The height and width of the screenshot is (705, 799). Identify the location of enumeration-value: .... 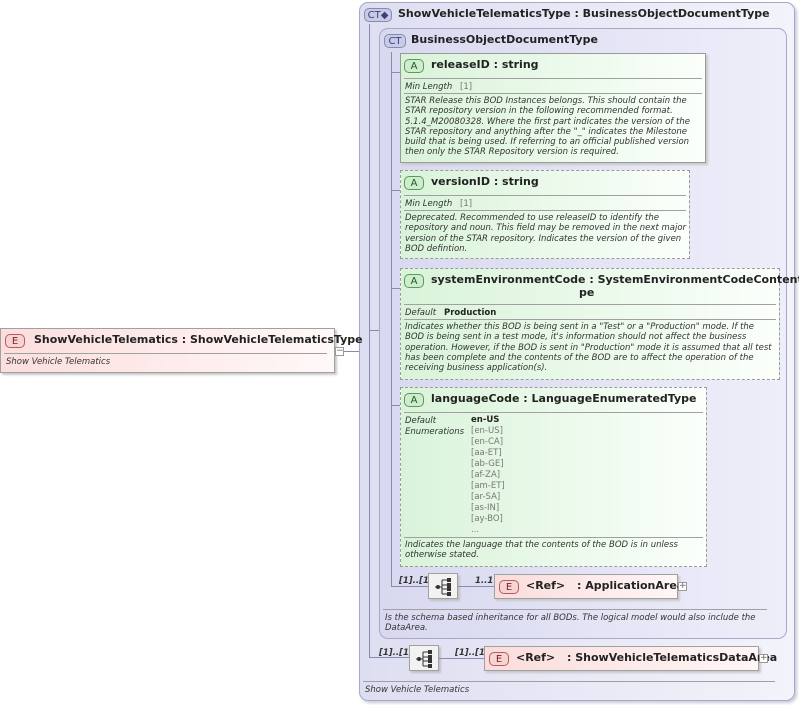
(475, 530).